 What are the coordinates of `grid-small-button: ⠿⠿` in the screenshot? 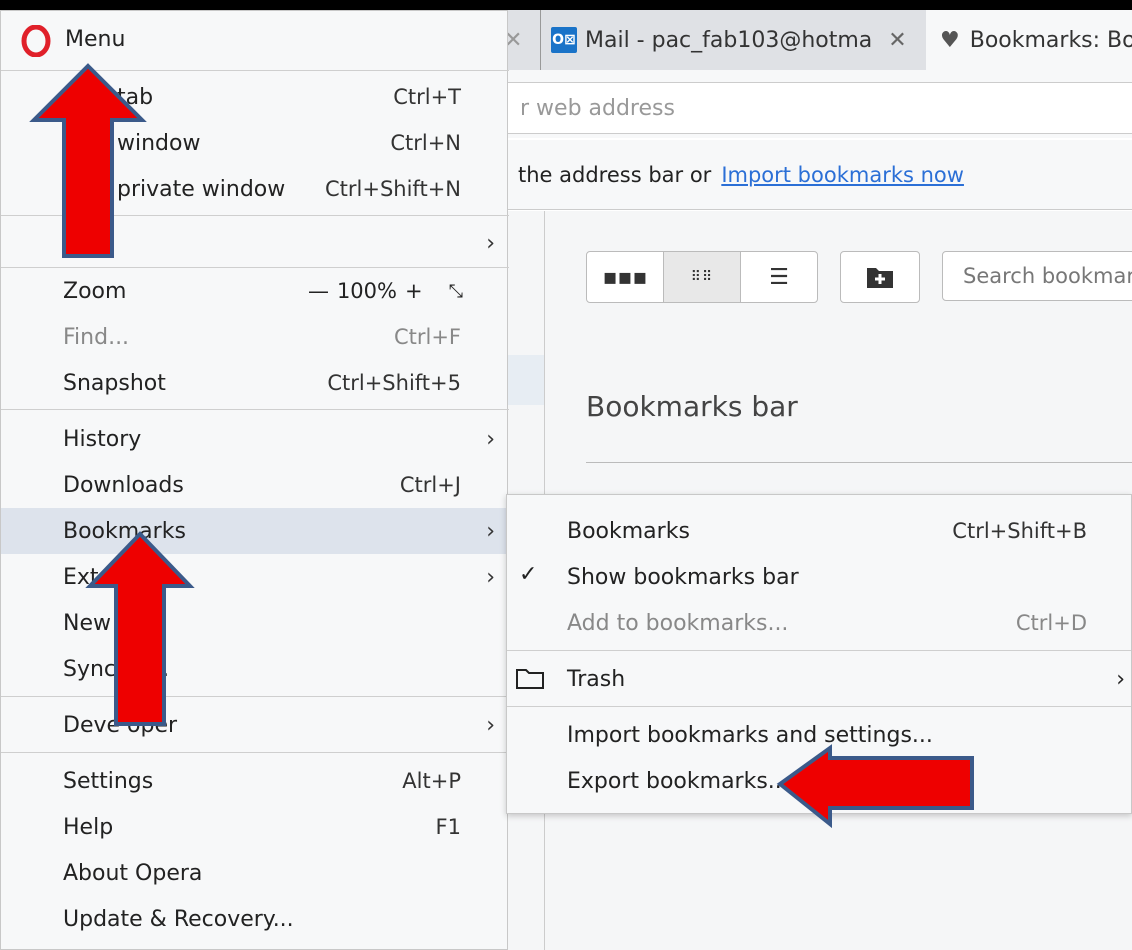 It's located at (702, 277).